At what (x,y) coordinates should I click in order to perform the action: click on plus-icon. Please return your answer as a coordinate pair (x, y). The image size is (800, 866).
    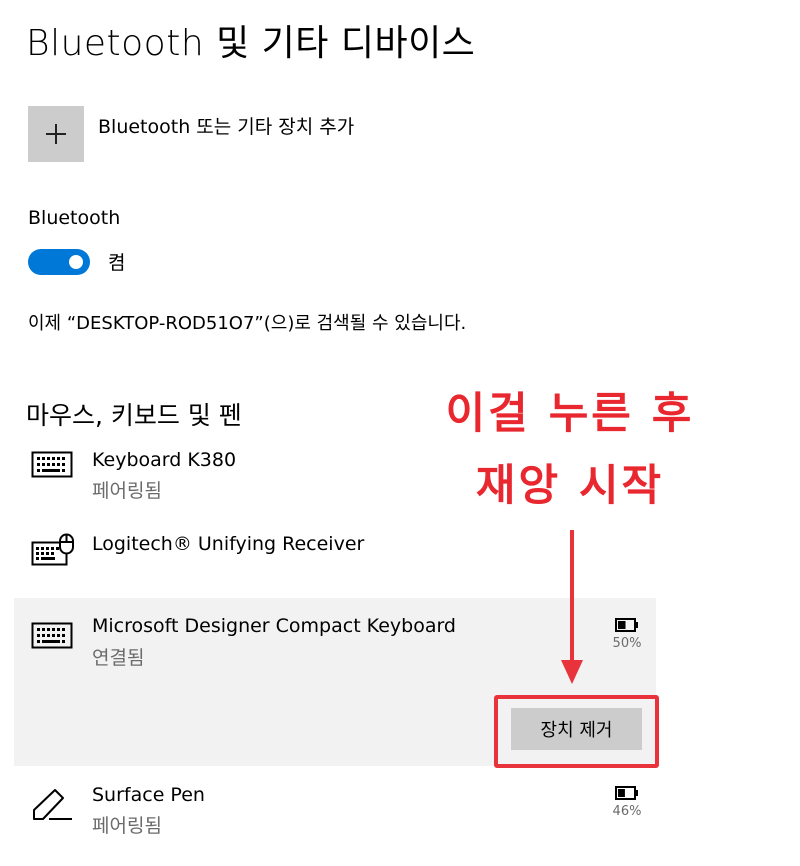
    Looking at the image, I should click on (56, 134).